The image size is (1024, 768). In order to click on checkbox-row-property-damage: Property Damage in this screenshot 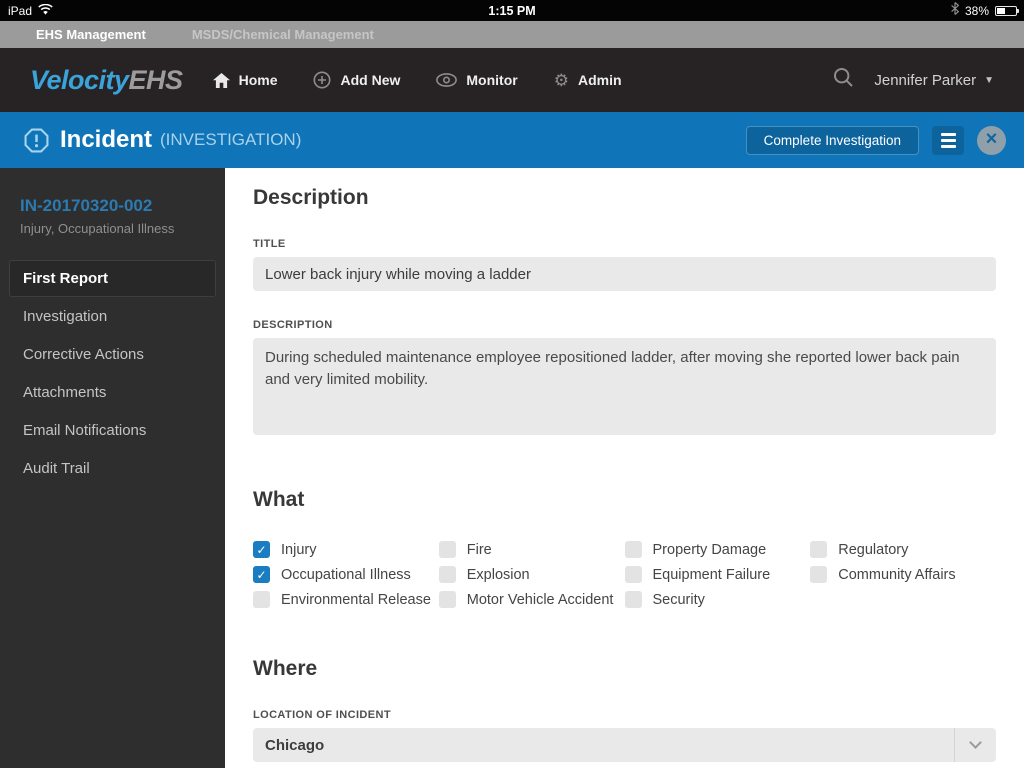, I will do `click(717, 549)`.